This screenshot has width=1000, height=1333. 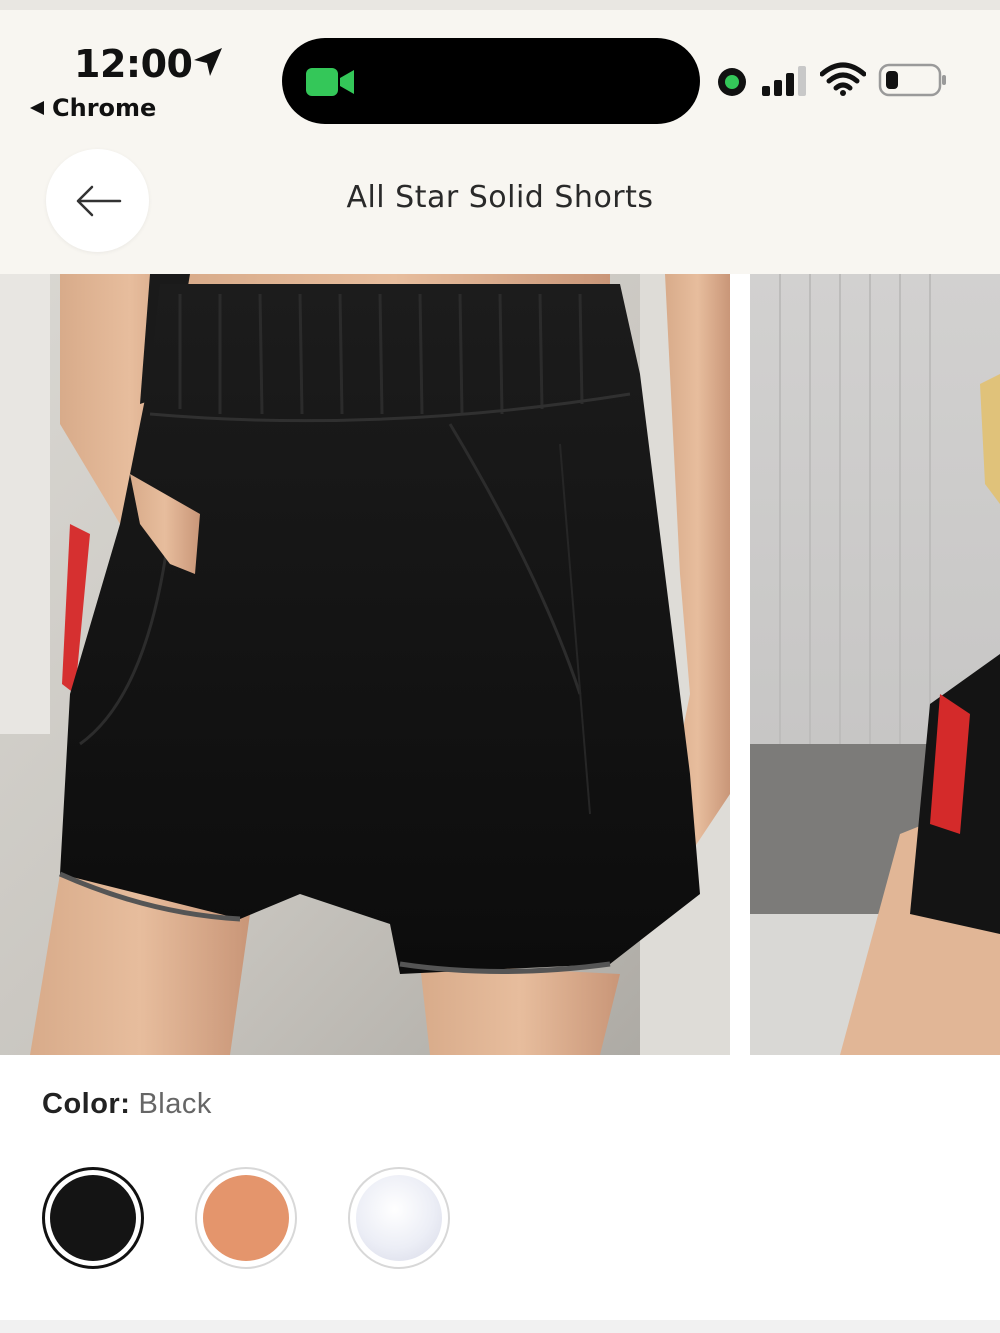 I want to click on back-button, so click(x=97, y=200).